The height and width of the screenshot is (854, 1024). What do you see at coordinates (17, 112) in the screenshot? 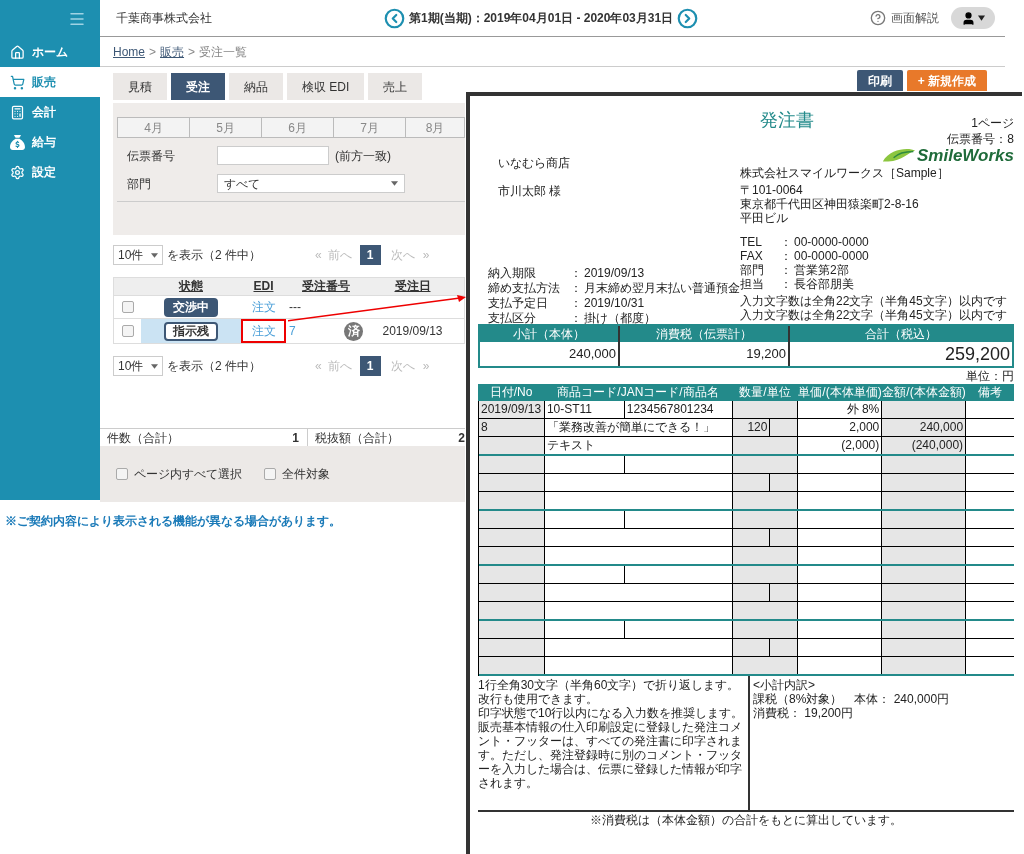
I see `calculator-icon` at bounding box center [17, 112].